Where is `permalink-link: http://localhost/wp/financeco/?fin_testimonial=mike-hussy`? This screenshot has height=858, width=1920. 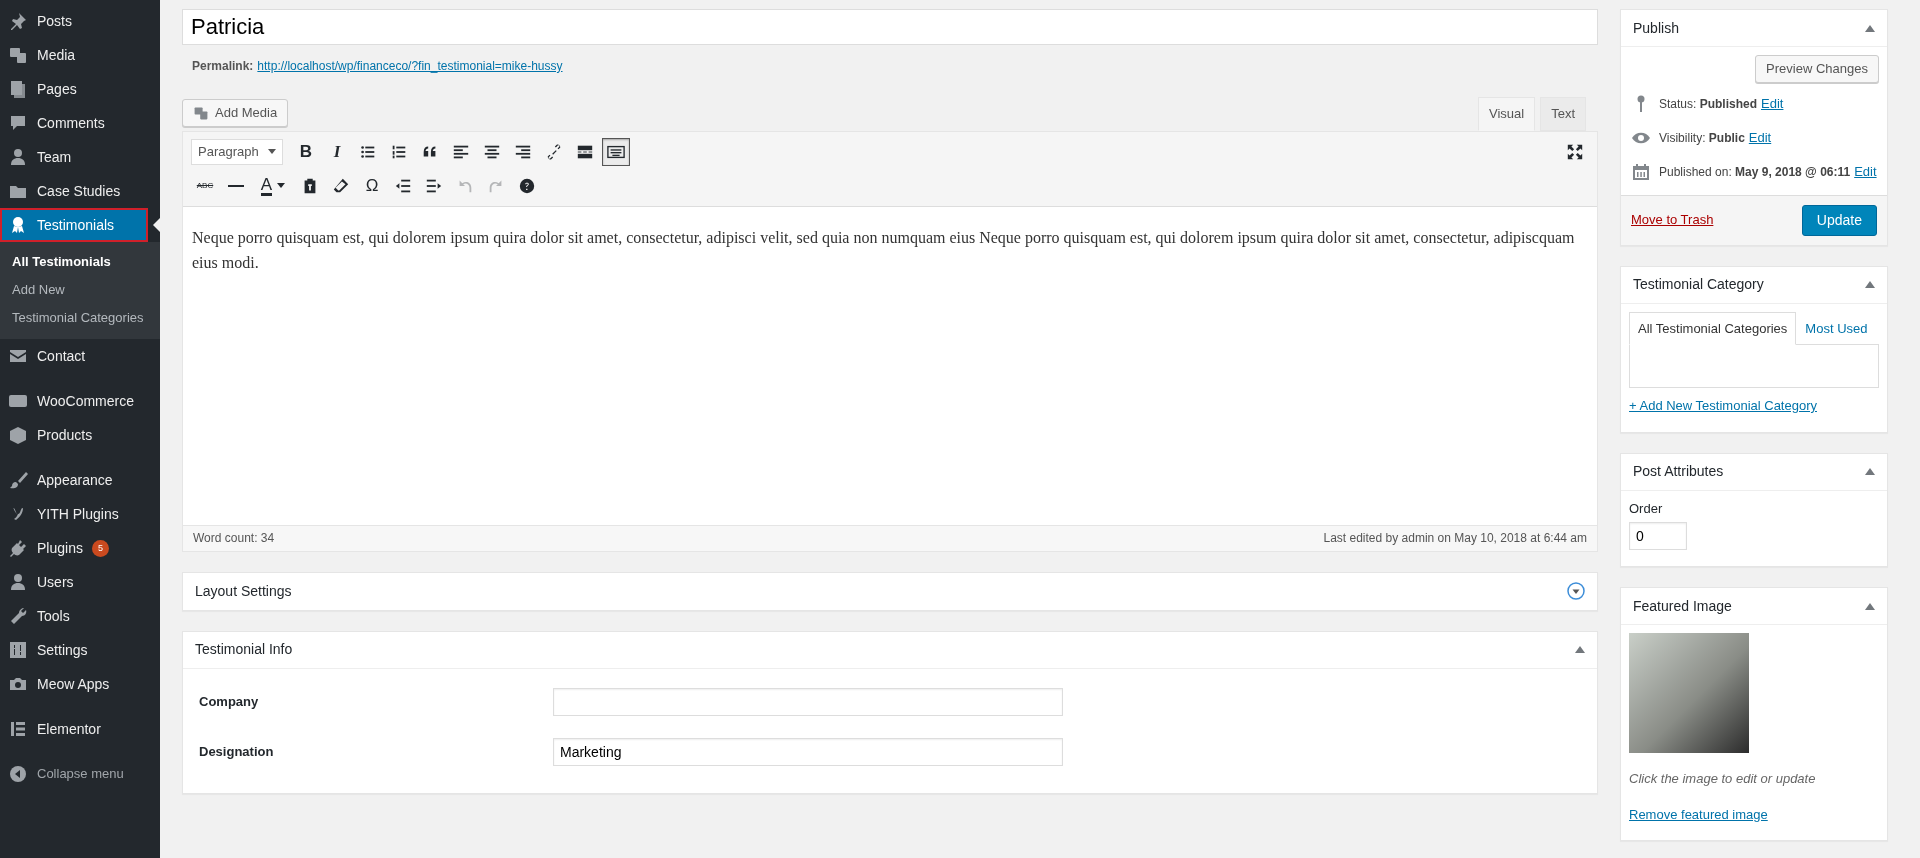 permalink-link: http://localhost/wp/financeco/?fin_testimonial=mike-hussy is located at coordinates (410, 66).